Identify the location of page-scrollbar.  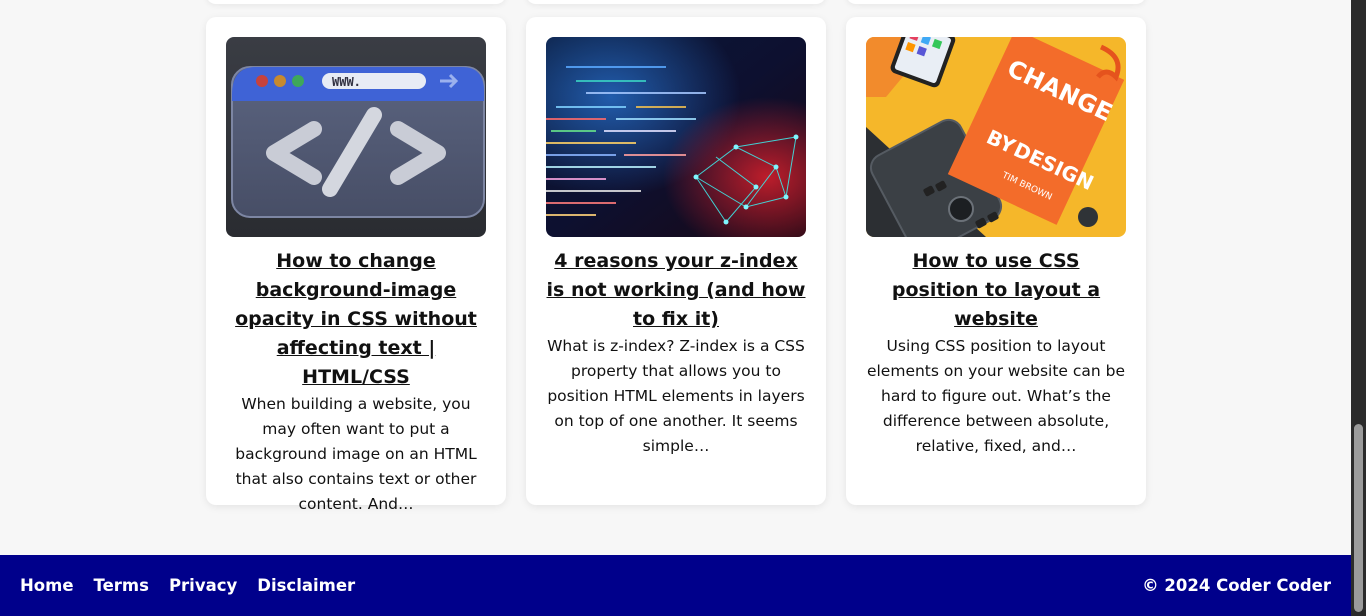
(1358, 308).